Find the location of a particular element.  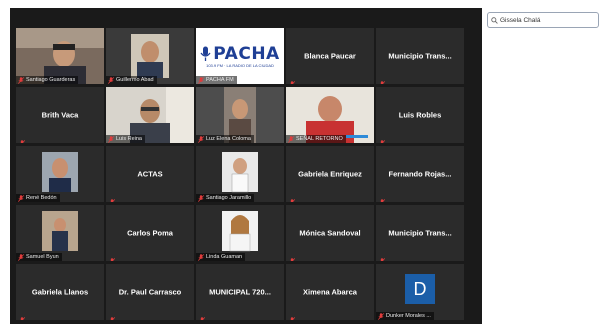

participant-tile: Blanca Paucar is located at coordinates (330, 56).